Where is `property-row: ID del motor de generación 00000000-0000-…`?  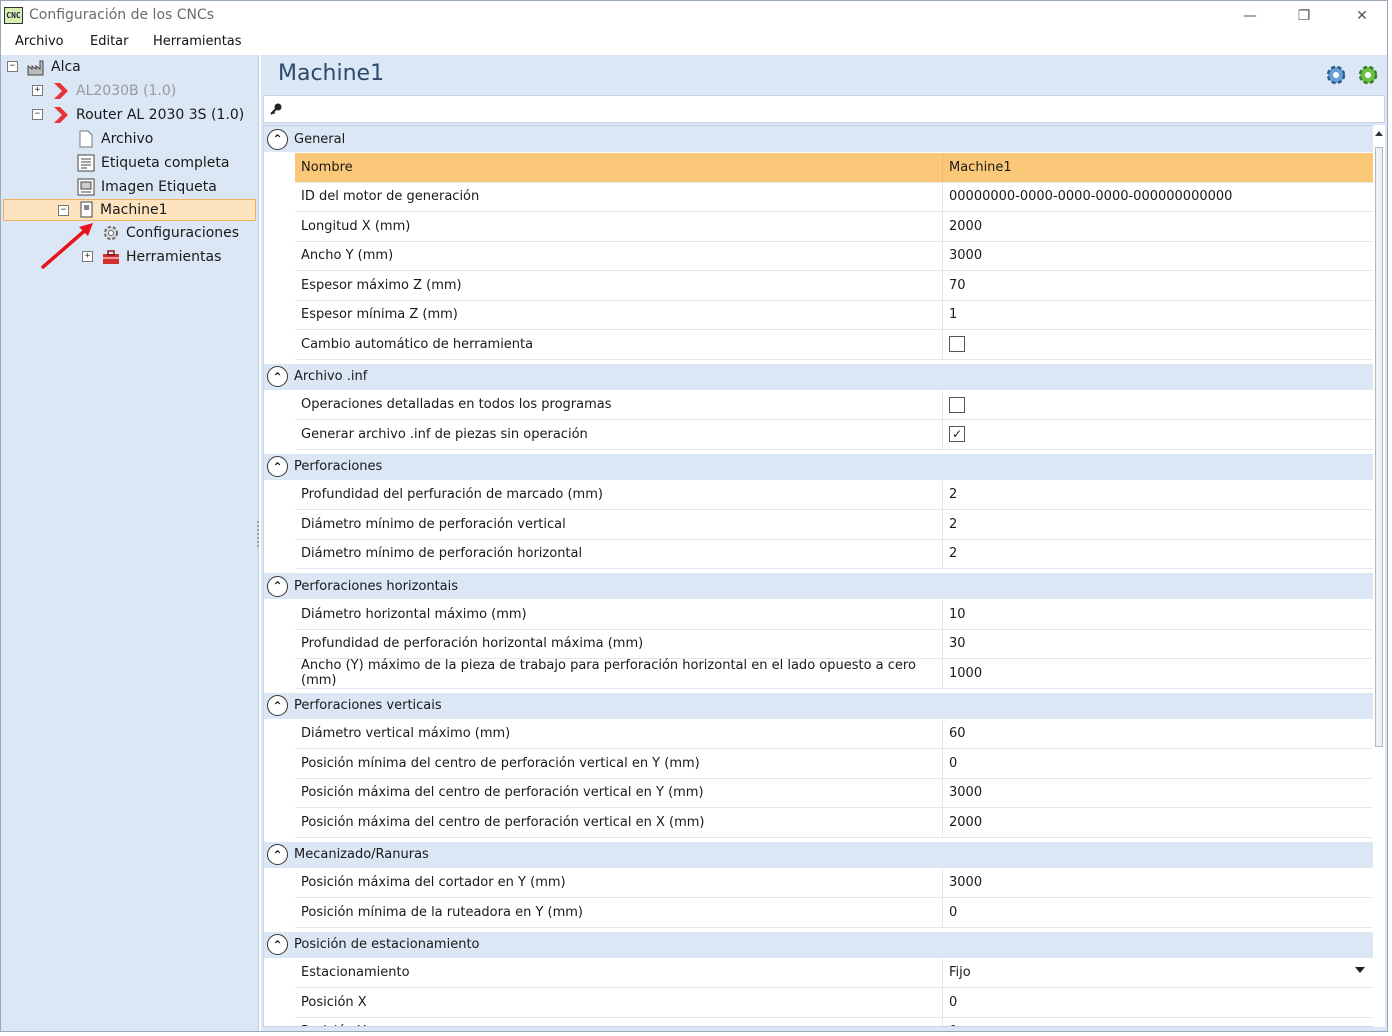 property-row: ID del motor de generación 00000000-0000-… is located at coordinates (834, 197).